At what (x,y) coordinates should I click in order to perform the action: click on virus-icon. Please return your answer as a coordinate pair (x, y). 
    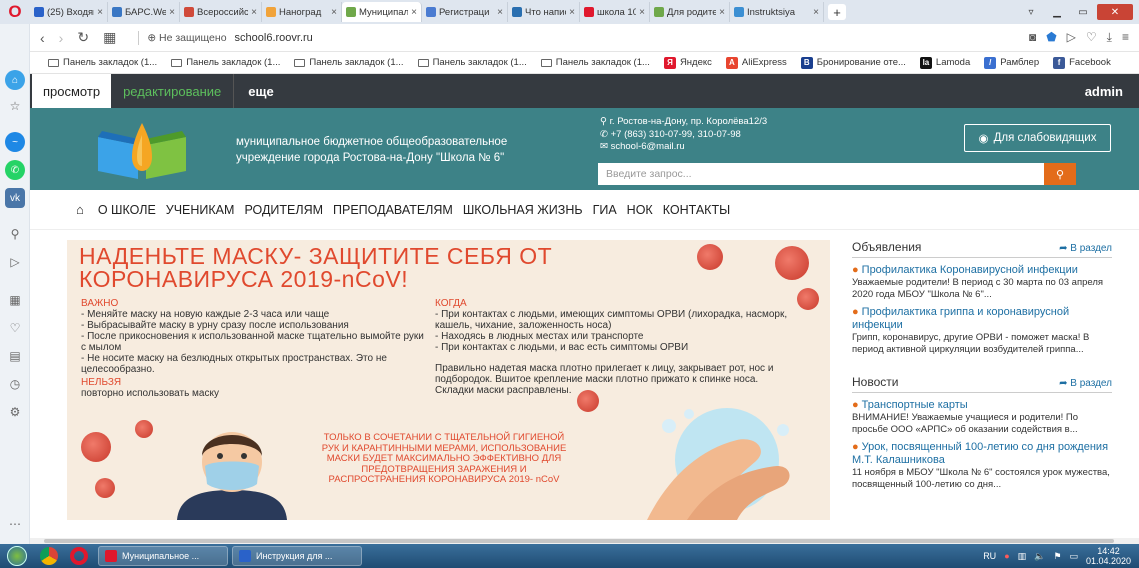
    Looking at the image, I should click on (105, 488).